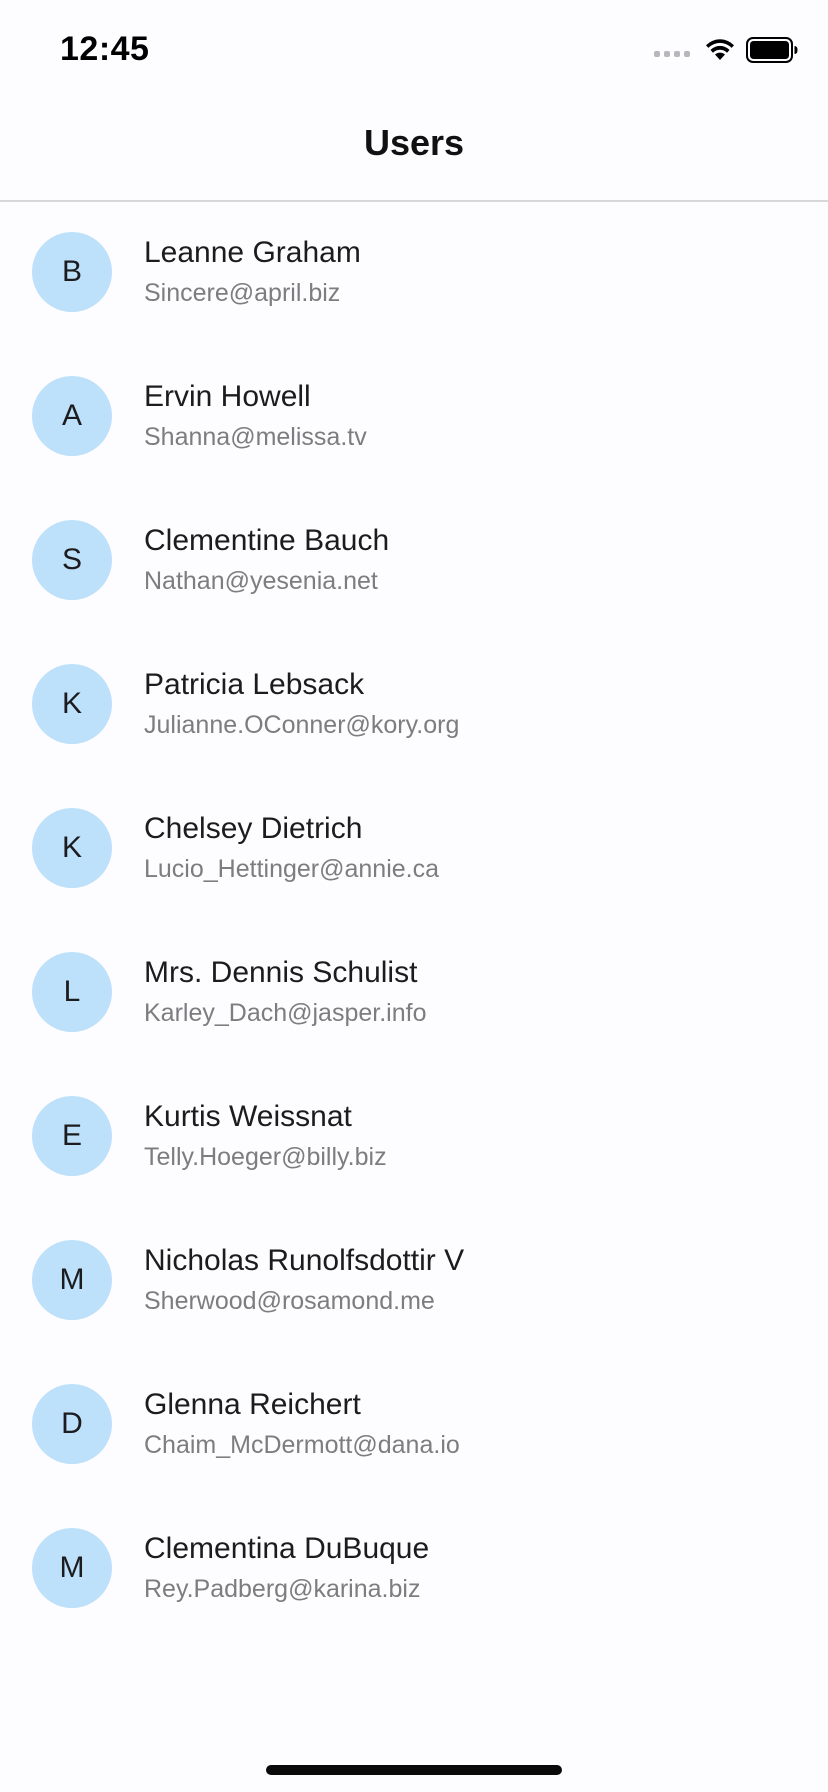  I want to click on user-name: Glenna Reichert, so click(252, 1404).